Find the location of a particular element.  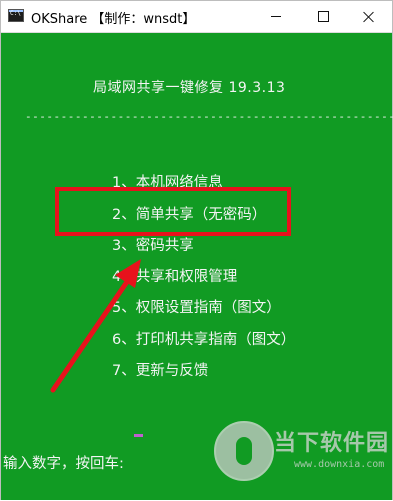

watermark-logo-icon is located at coordinates (244, 451).